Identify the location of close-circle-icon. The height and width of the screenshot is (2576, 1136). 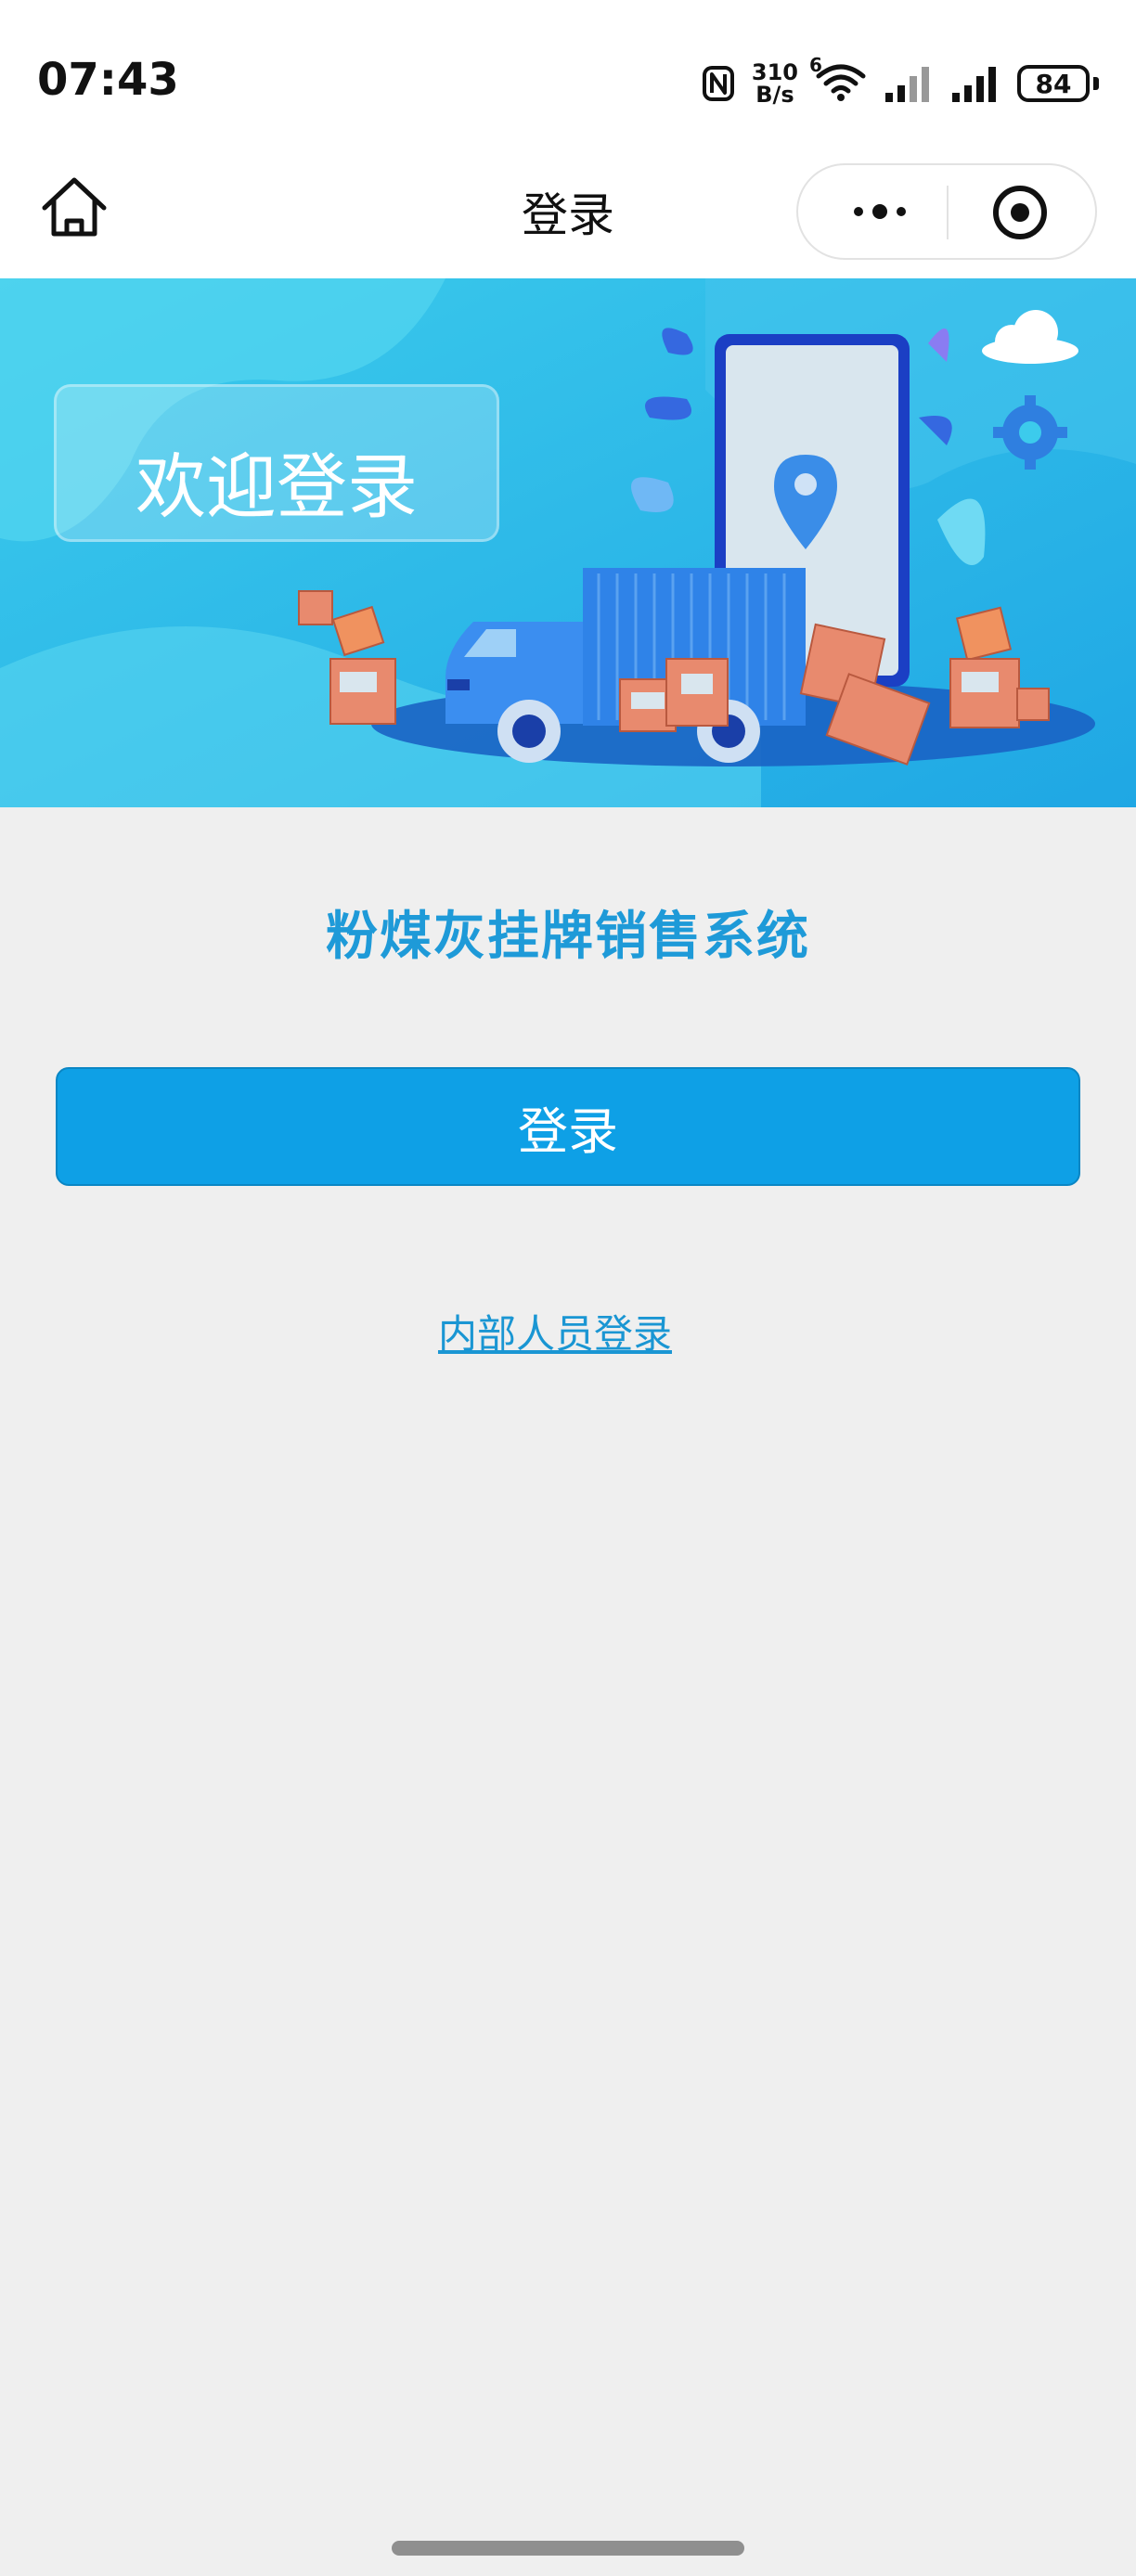
(1020, 212).